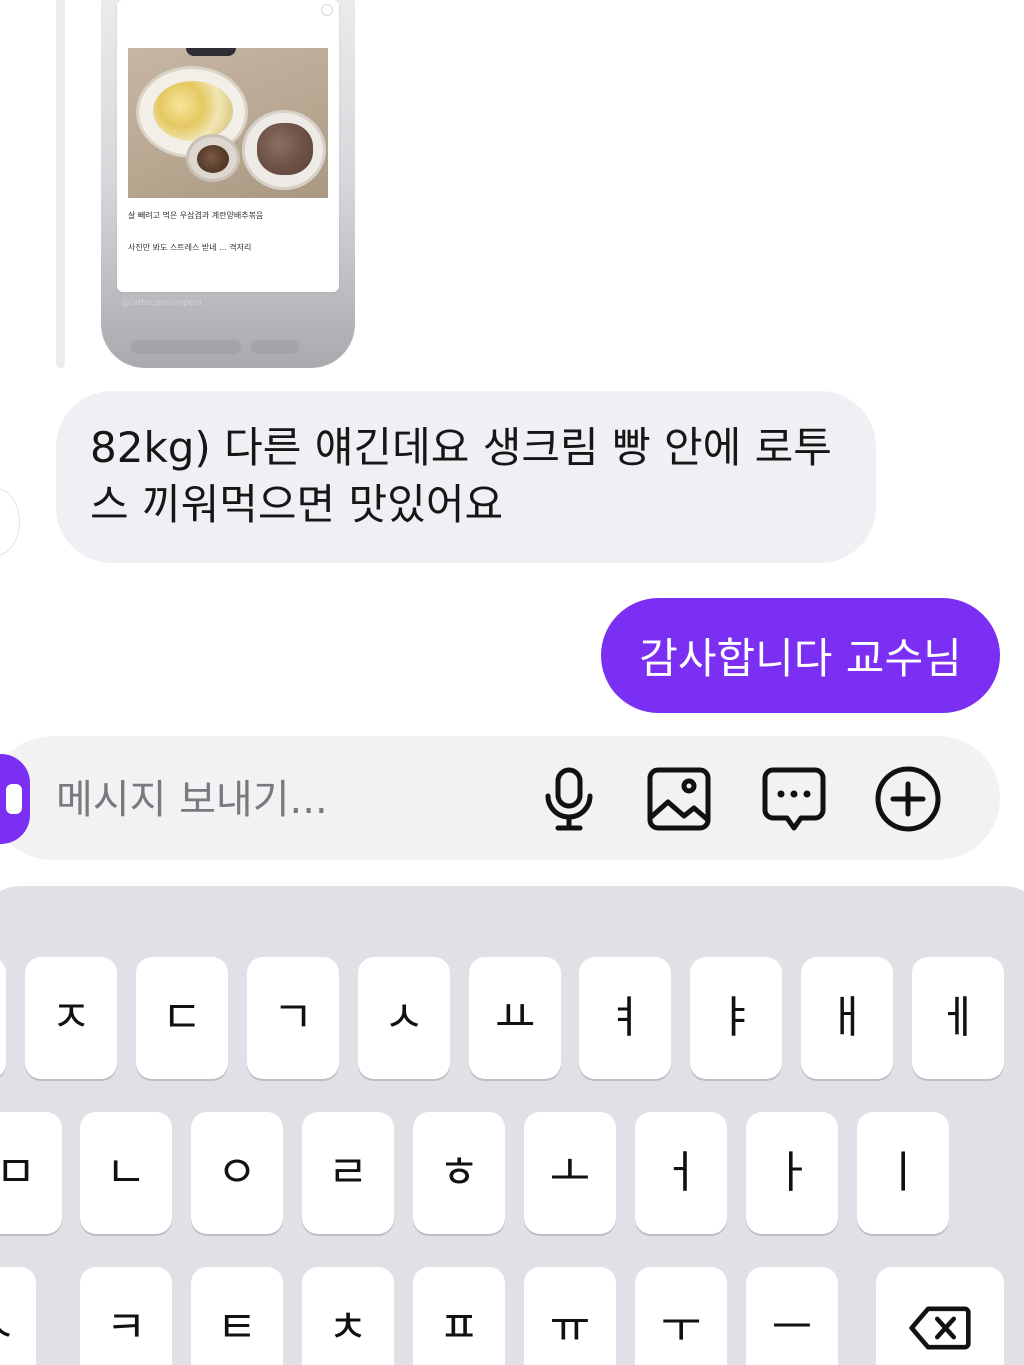 The image size is (1024, 1365). I want to click on key-ㅐ: ㅐ, so click(847, 1018).